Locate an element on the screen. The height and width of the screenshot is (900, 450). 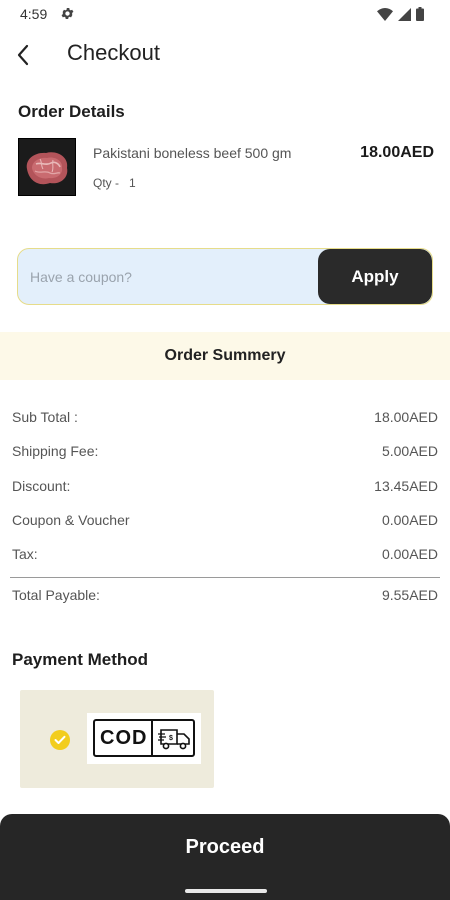
summary-label: Coupon & Voucher is located at coordinates (71, 520).